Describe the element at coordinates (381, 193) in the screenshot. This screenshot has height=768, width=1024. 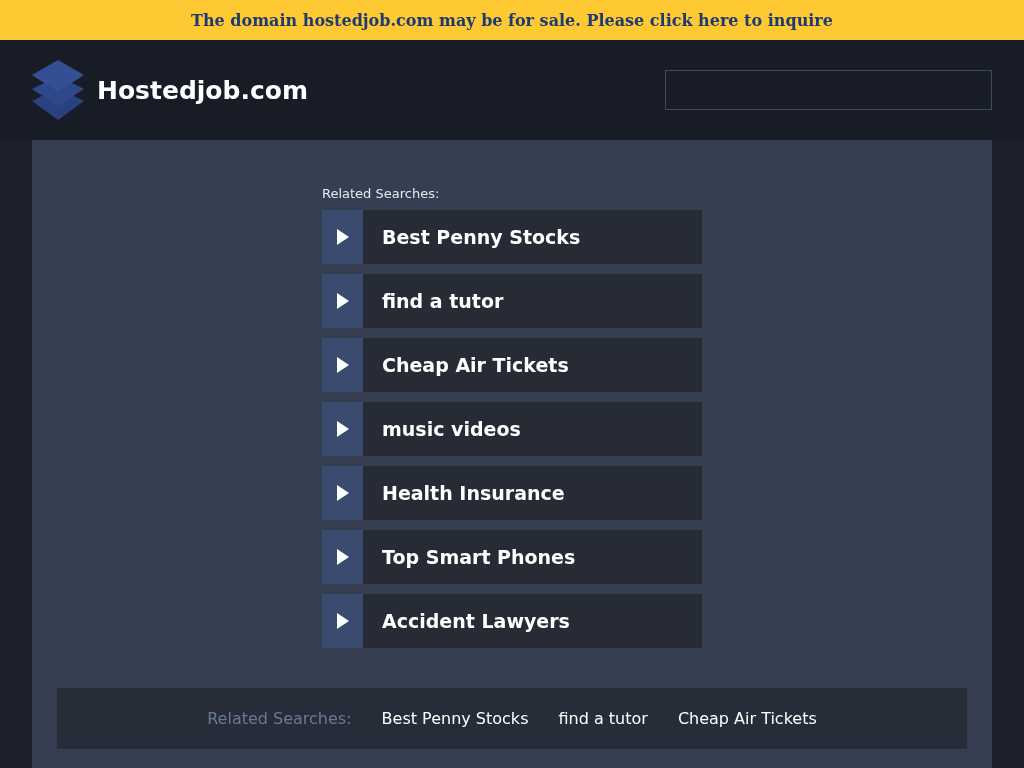
I see `related-searches-heading: Related Searches:` at that location.